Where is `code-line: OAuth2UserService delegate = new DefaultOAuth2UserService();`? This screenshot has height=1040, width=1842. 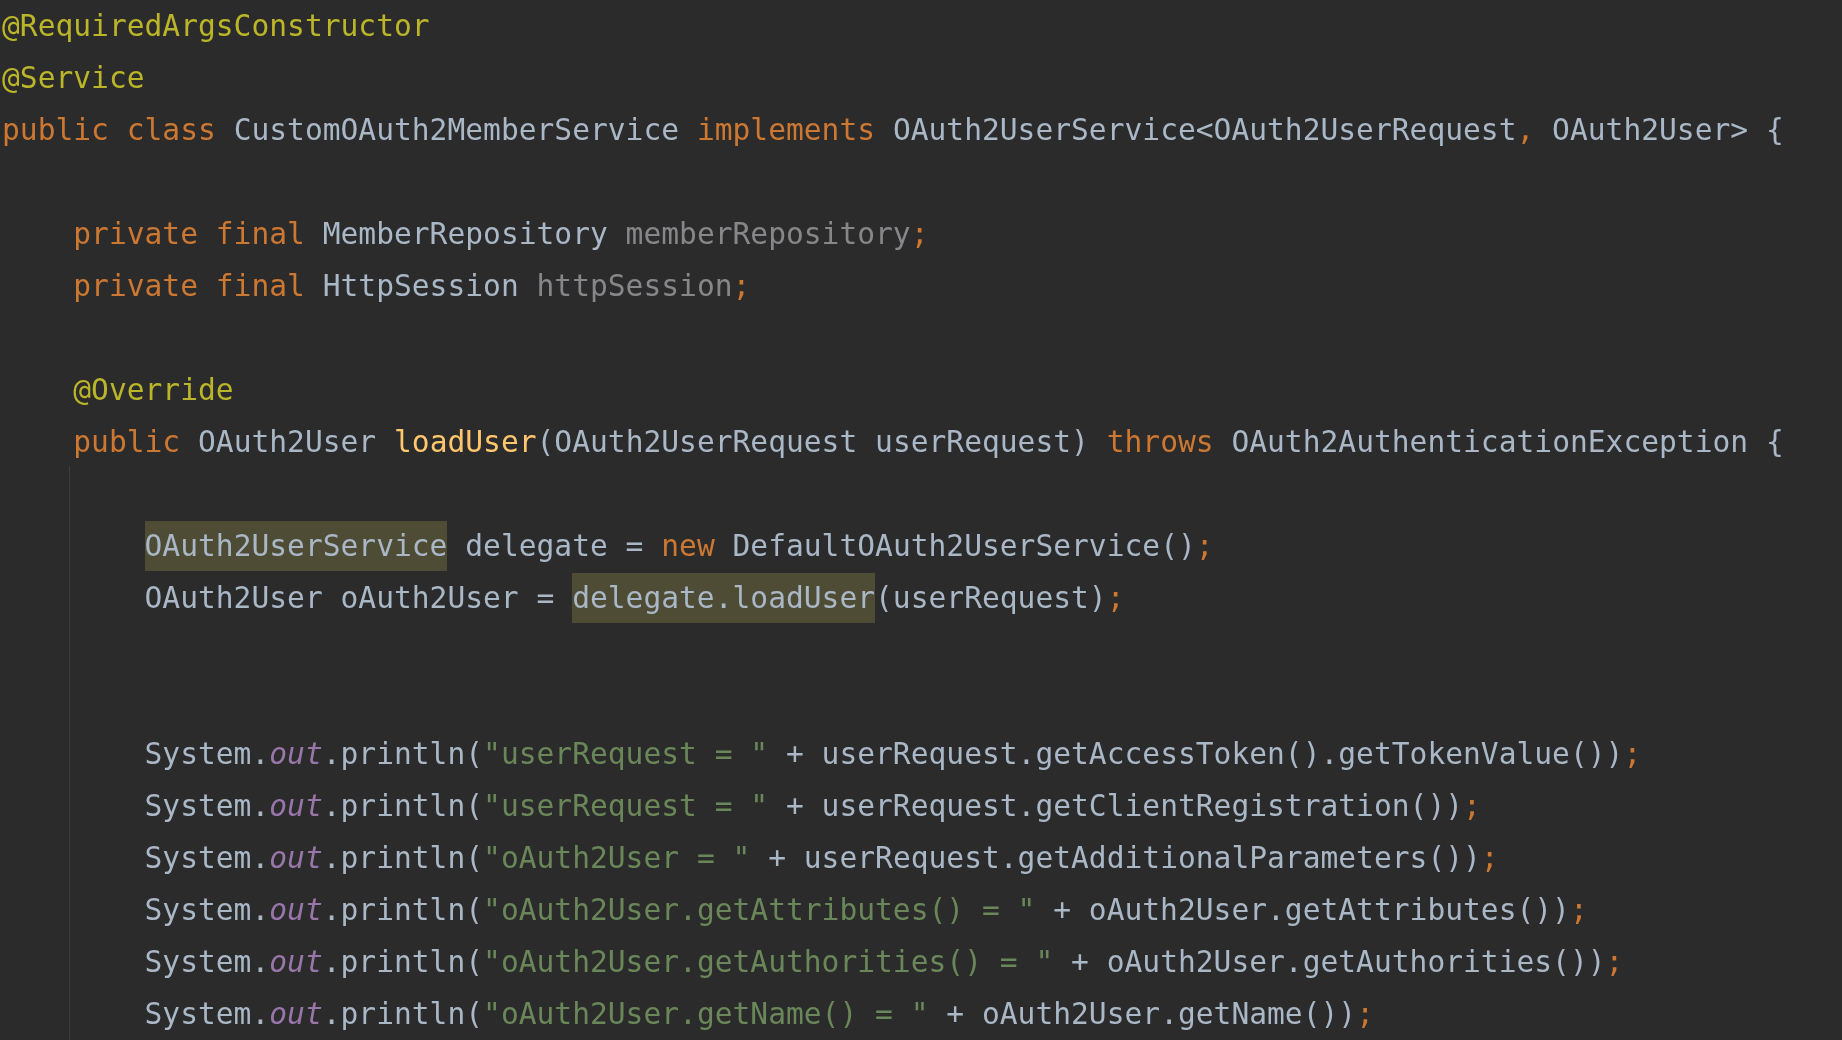 code-line: OAuth2UserService delegate = new DefaultOAuth2UserService(); is located at coordinates (608, 546).